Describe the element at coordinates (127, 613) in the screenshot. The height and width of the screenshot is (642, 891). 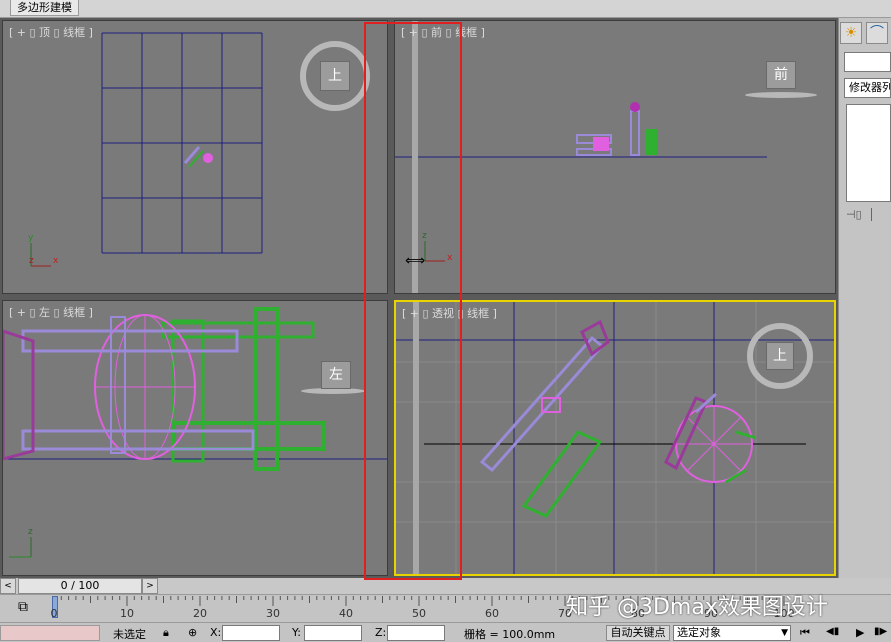
I see `timeline-tick-label: 10` at that location.